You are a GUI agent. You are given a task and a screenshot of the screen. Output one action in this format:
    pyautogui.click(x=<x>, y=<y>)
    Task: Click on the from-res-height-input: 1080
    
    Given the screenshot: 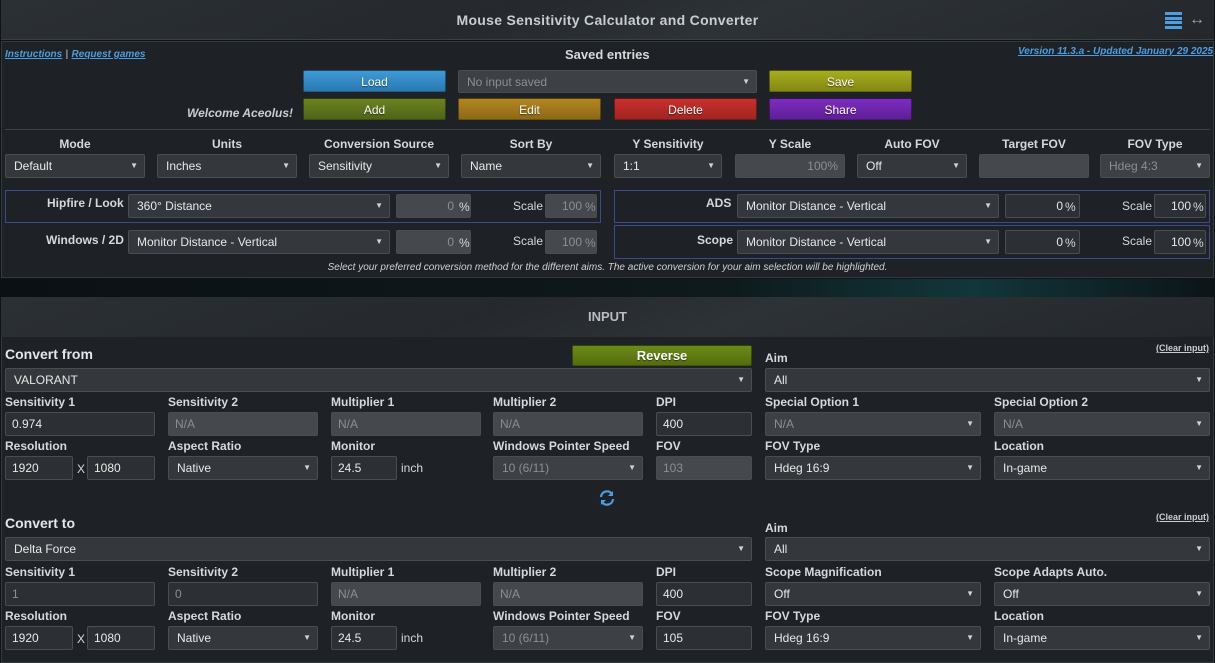 What is the action you would take?
    pyautogui.click(x=121, y=468)
    